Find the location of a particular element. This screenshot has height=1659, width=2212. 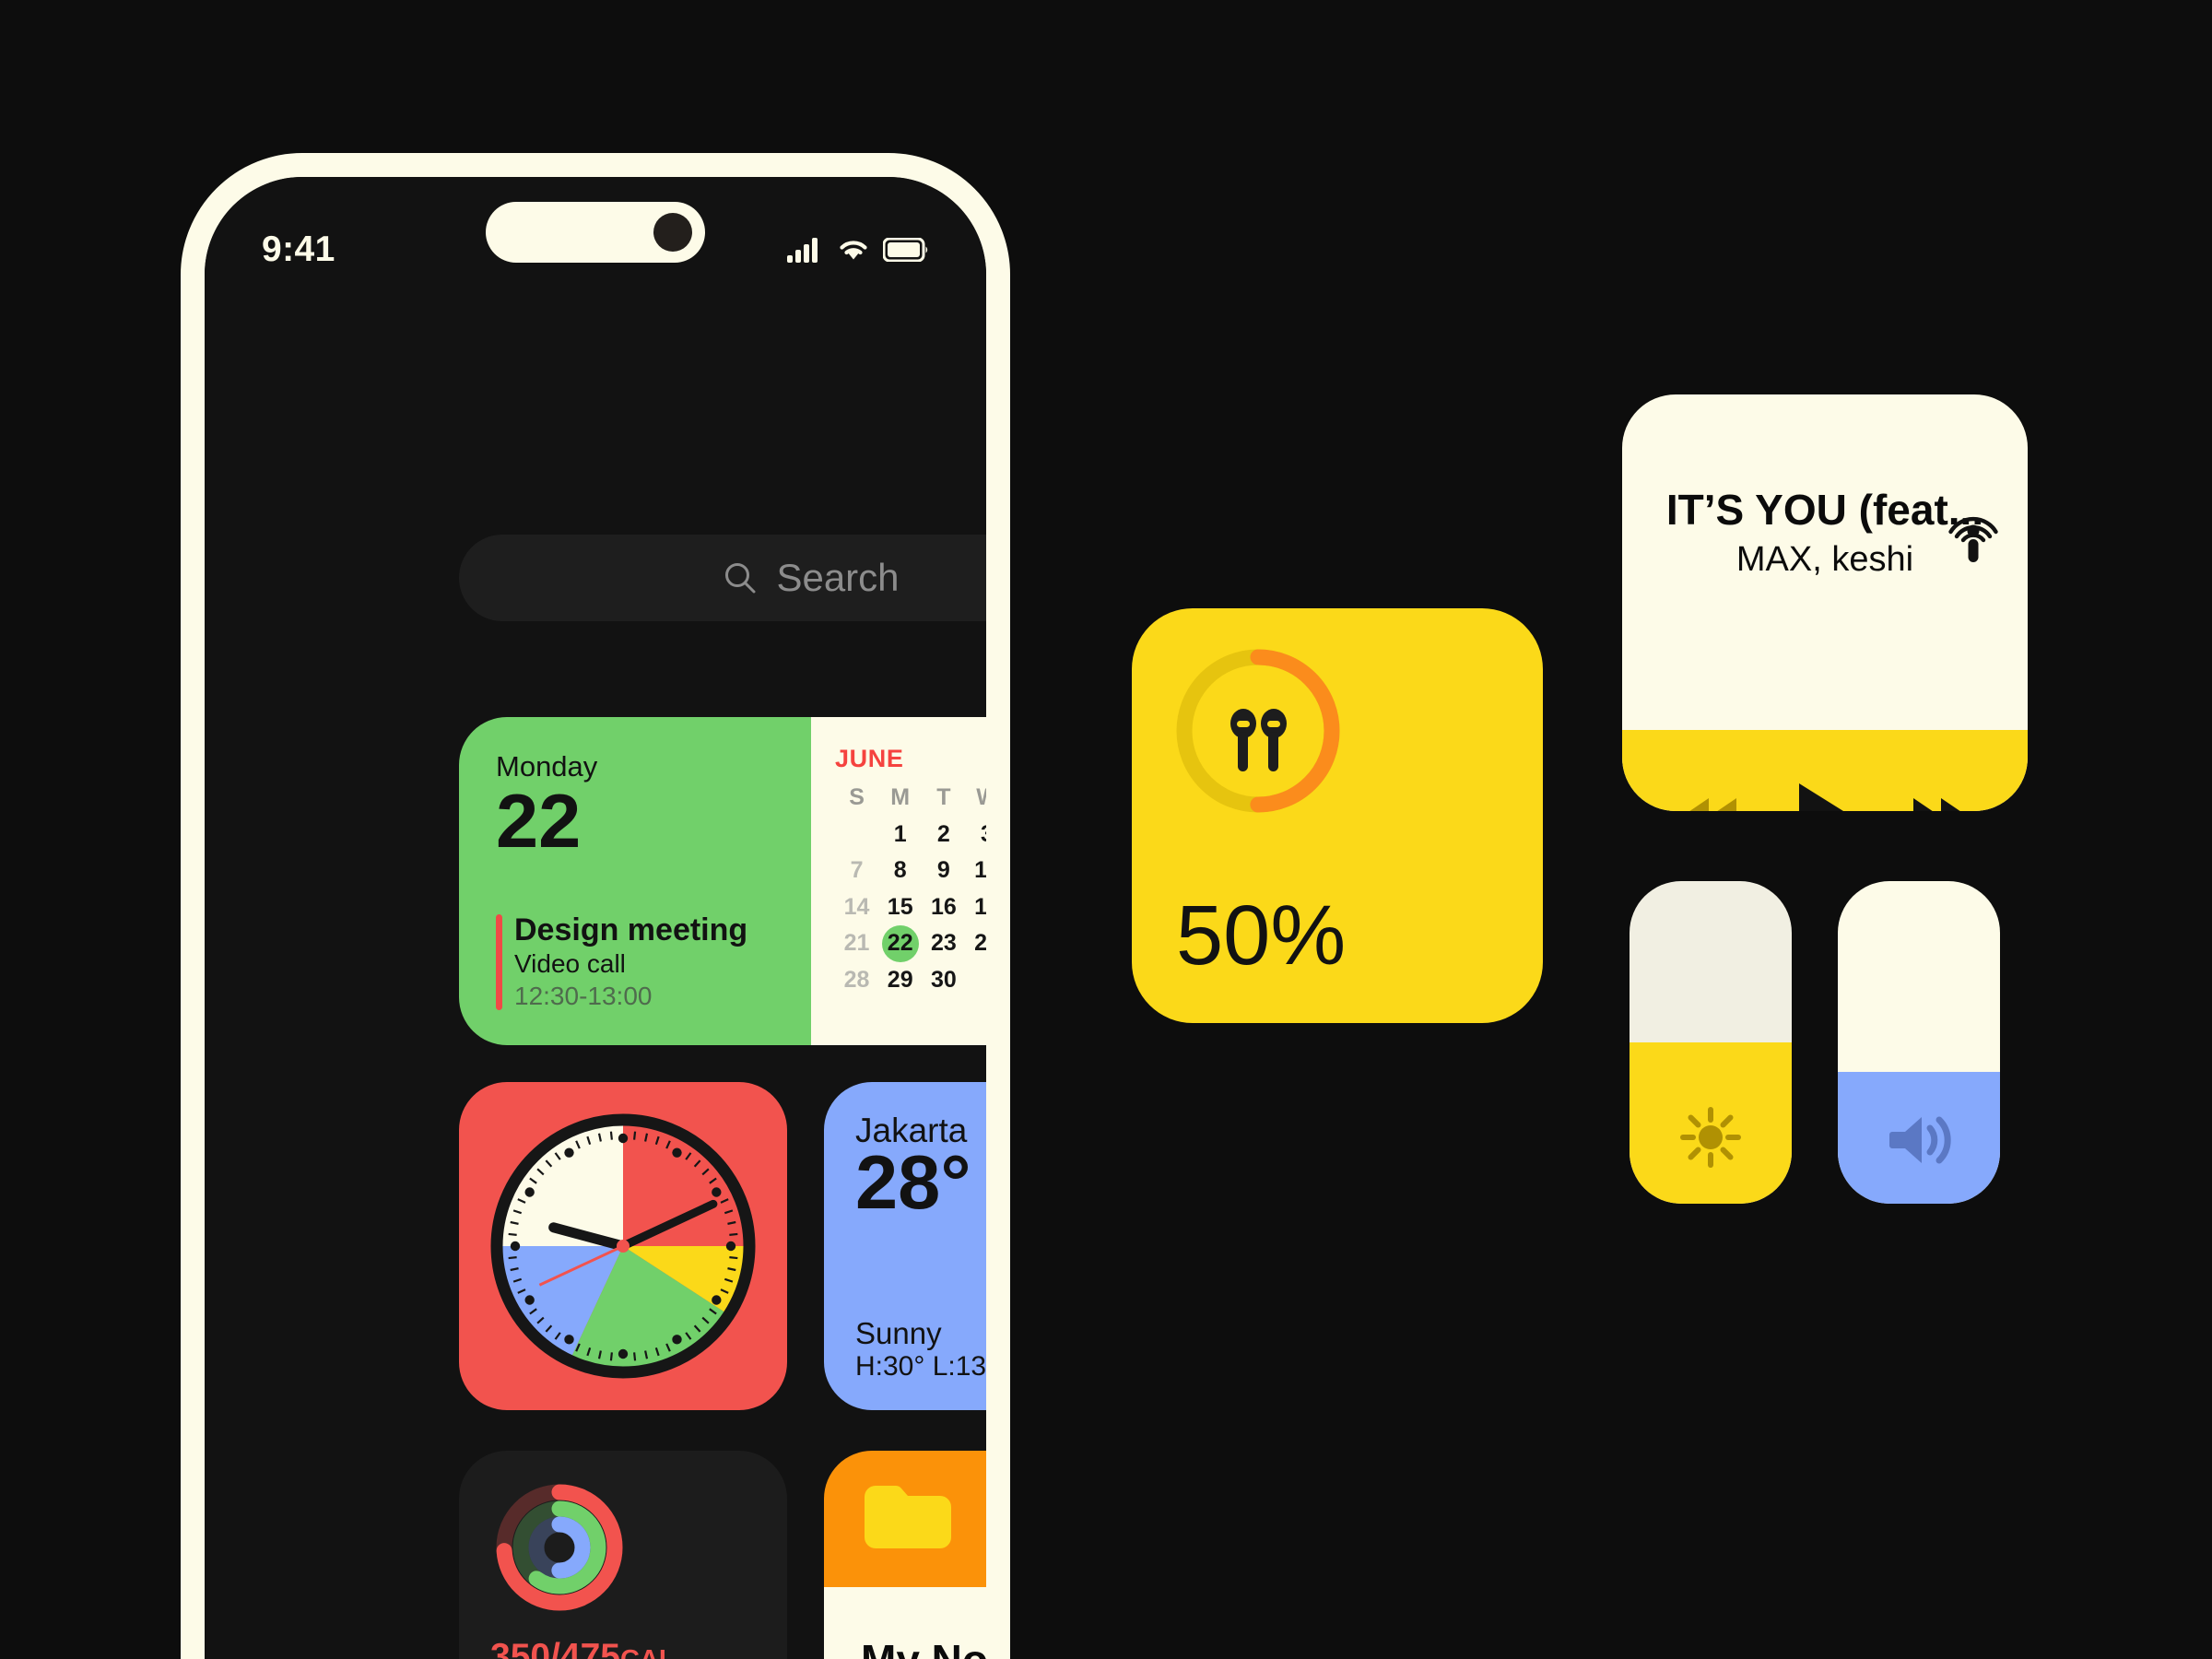

calendar-day-cell: 29 is located at coordinates (900, 980).